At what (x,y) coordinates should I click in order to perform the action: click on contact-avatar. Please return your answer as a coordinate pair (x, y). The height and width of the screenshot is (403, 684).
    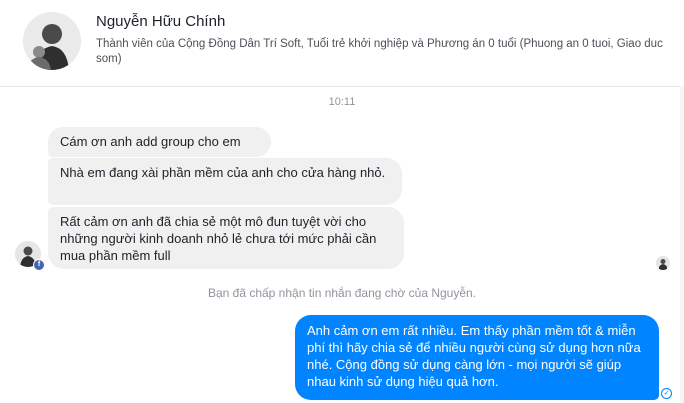
    Looking at the image, I should click on (52, 41).